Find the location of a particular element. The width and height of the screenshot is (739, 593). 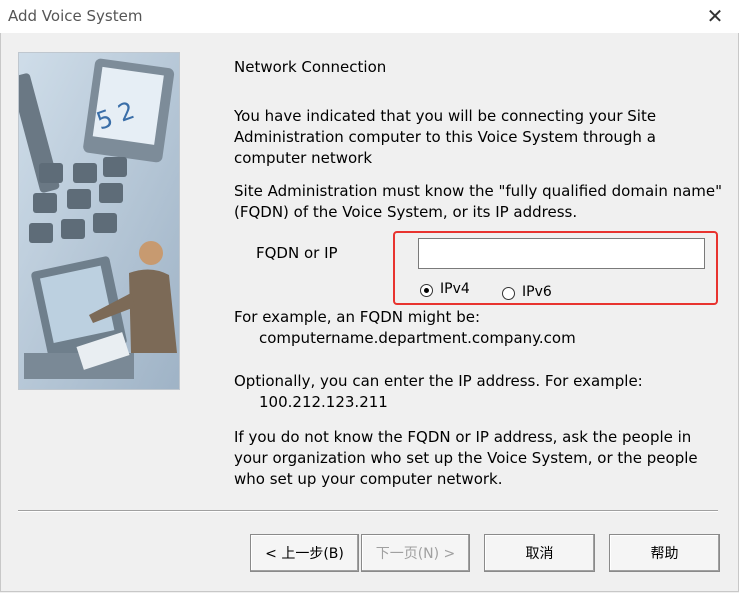

close-icon: ✕ is located at coordinates (715, 16).